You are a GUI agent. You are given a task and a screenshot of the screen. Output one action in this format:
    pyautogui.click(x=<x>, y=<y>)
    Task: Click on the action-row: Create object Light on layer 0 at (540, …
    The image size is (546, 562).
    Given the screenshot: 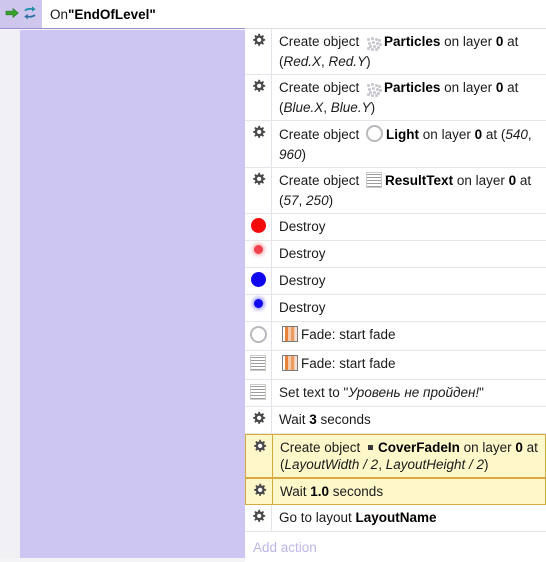 What is the action you would take?
    pyautogui.click(x=395, y=144)
    